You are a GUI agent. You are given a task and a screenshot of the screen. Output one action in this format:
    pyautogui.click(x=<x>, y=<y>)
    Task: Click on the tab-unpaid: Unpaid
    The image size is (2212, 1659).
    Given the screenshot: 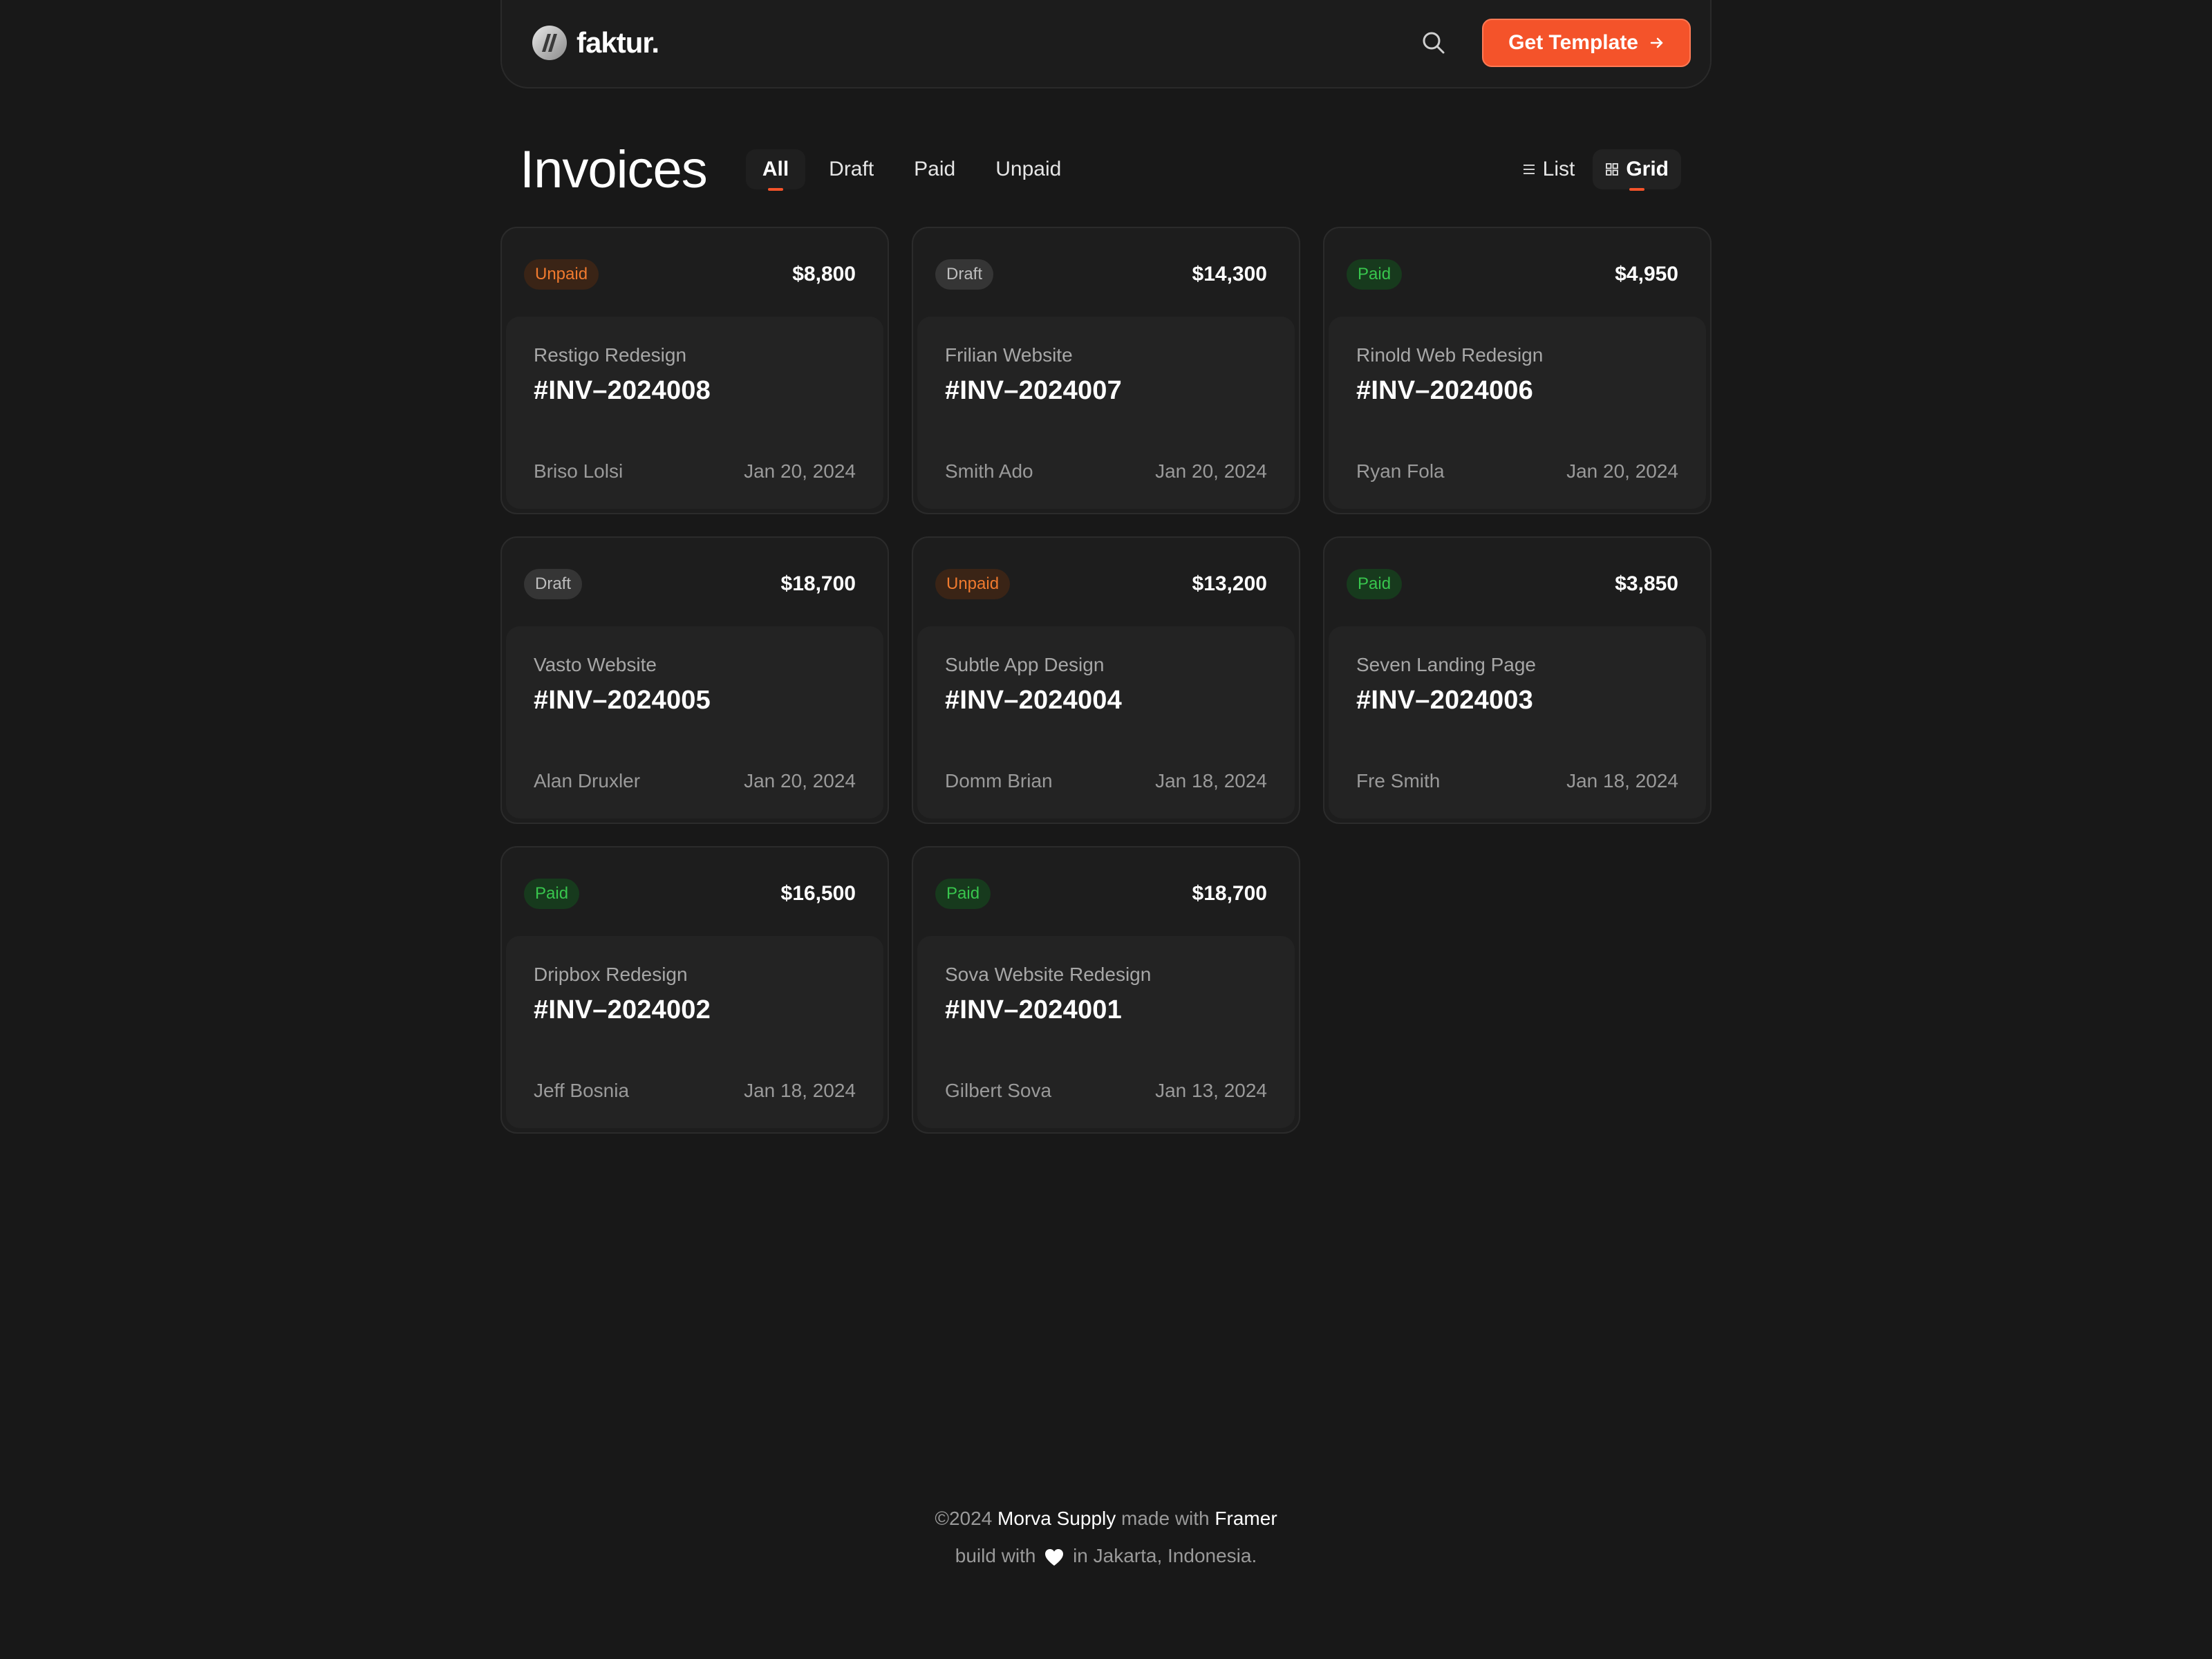 What is the action you would take?
    pyautogui.click(x=1028, y=169)
    